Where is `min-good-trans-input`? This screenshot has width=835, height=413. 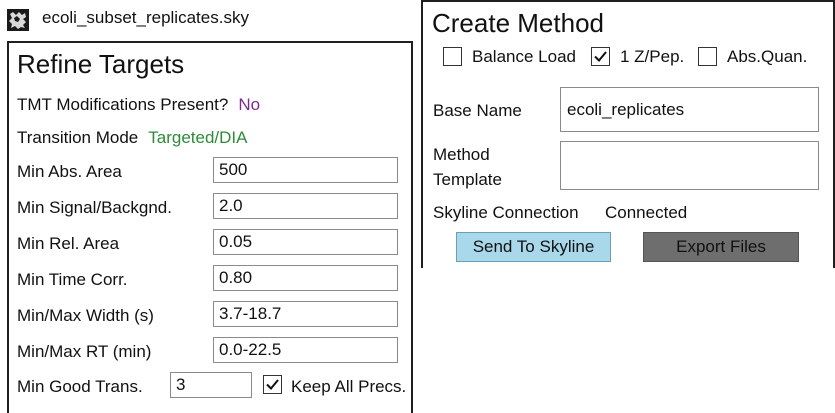
min-good-trans-input is located at coordinates (211, 385).